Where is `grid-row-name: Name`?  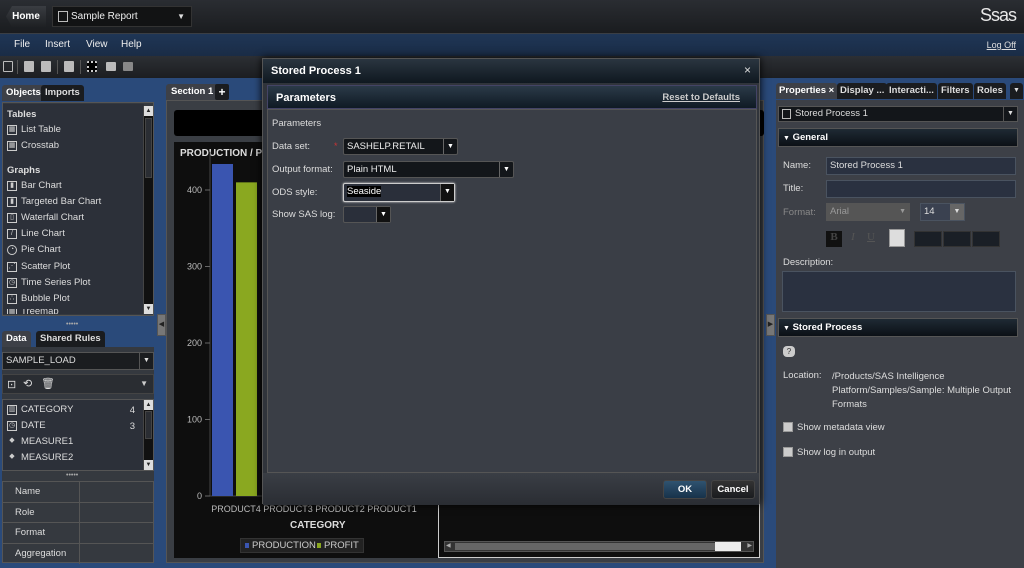
grid-row-name: Name is located at coordinates (78, 492).